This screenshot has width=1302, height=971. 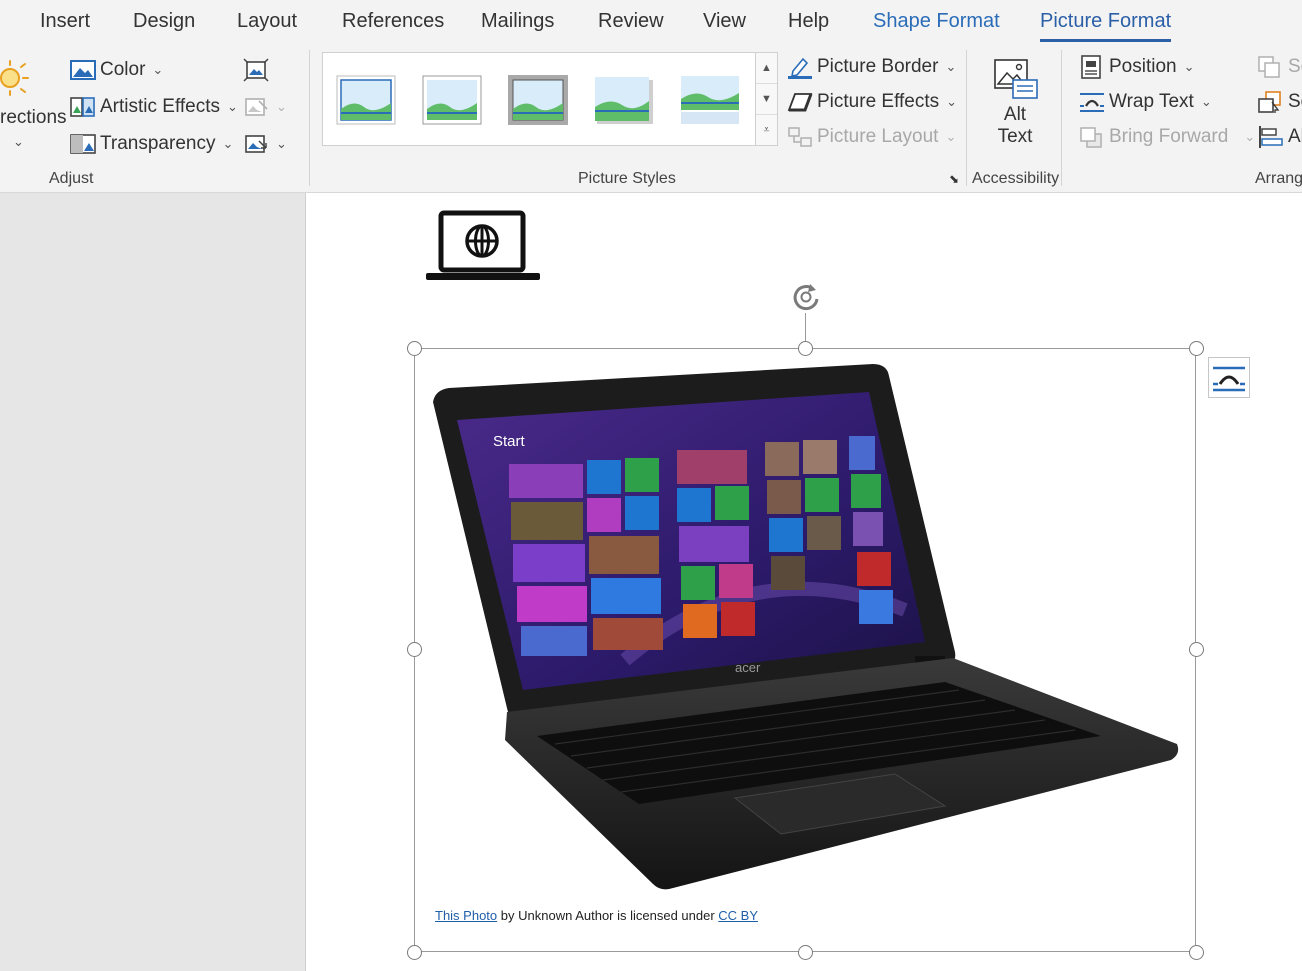 What do you see at coordinates (452, 100) in the screenshot?
I see `picture-style-beveled` at bounding box center [452, 100].